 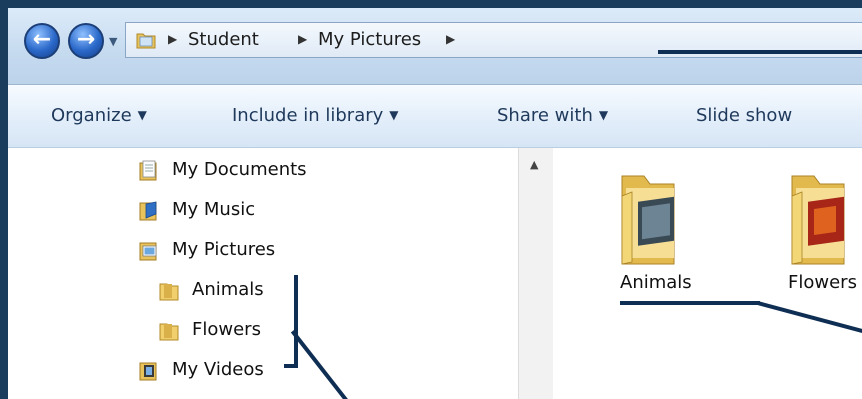 What do you see at coordinates (760, 52) in the screenshot?
I see `annotation-line-address` at bounding box center [760, 52].